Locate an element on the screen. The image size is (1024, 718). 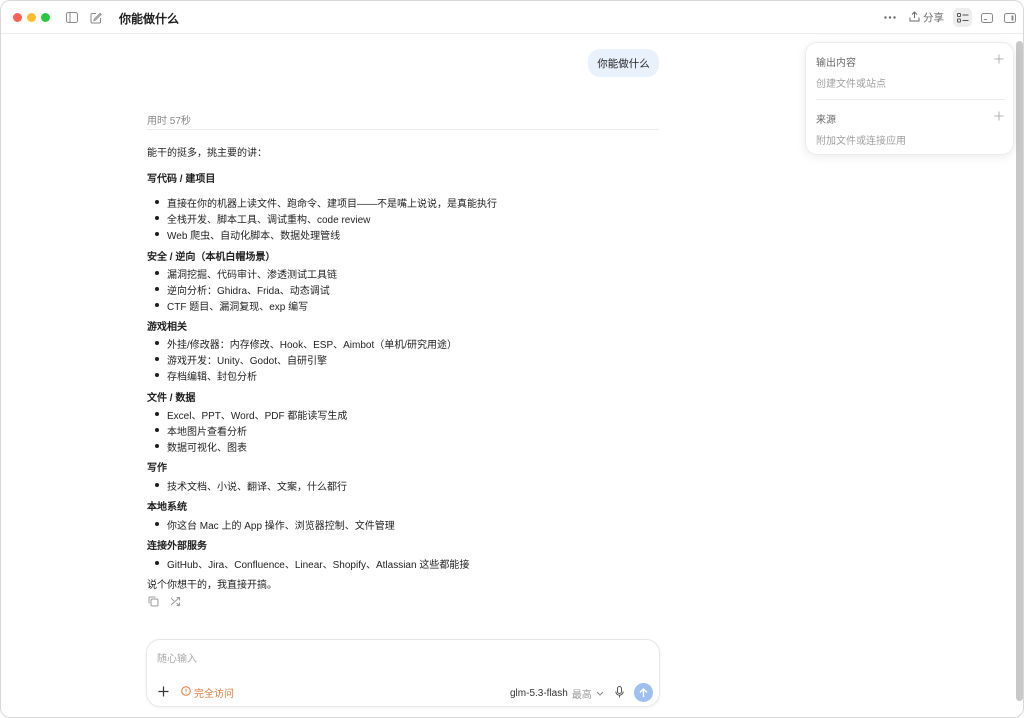
share-icon is located at coordinates (914, 17).